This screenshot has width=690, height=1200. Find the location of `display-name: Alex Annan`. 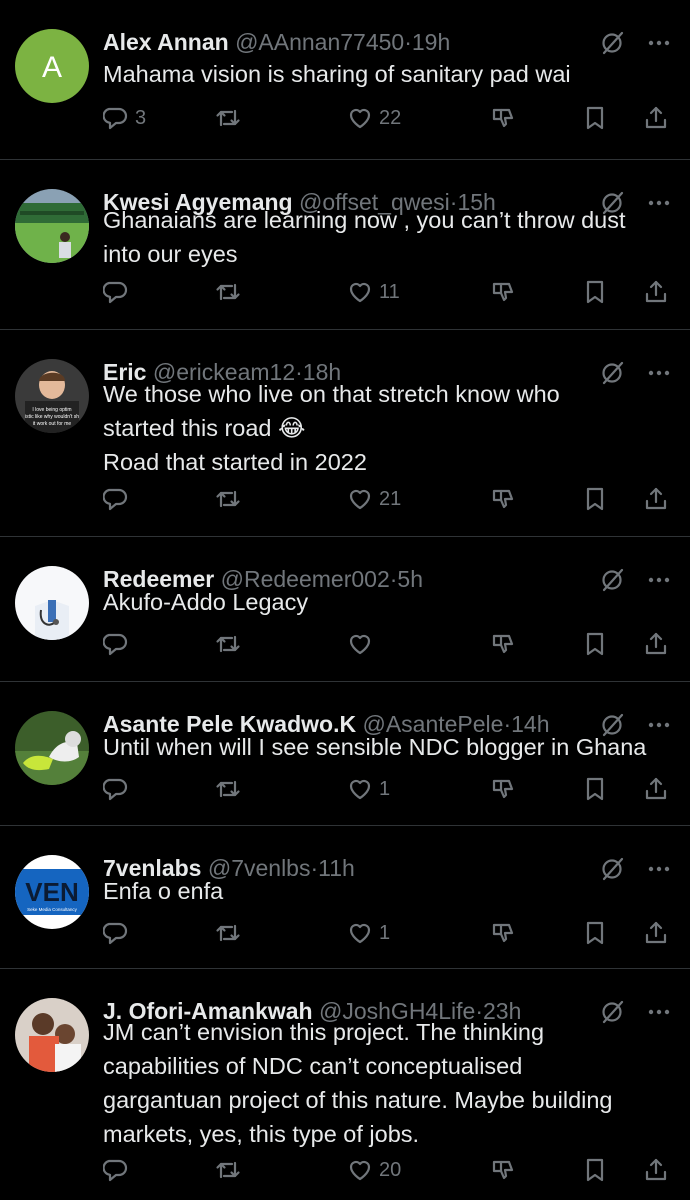

display-name: Alex Annan is located at coordinates (166, 42).